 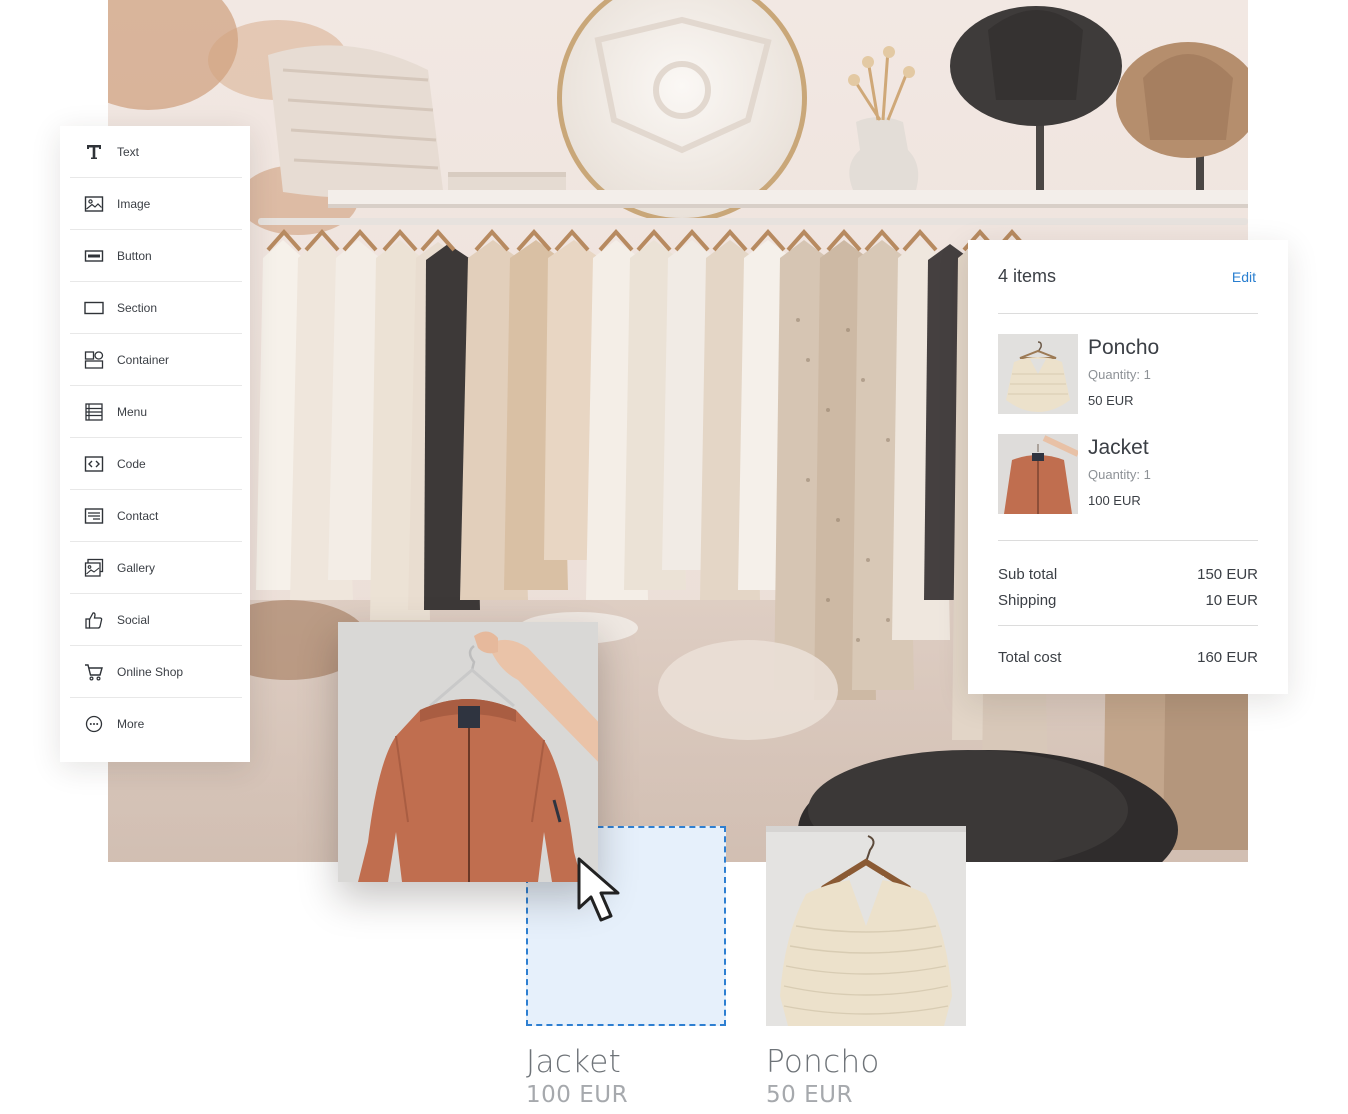 What do you see at coordinates (1030, 657) in the screenshot?
I see `total-label: Total cost` at bounding box center [1030, 657].